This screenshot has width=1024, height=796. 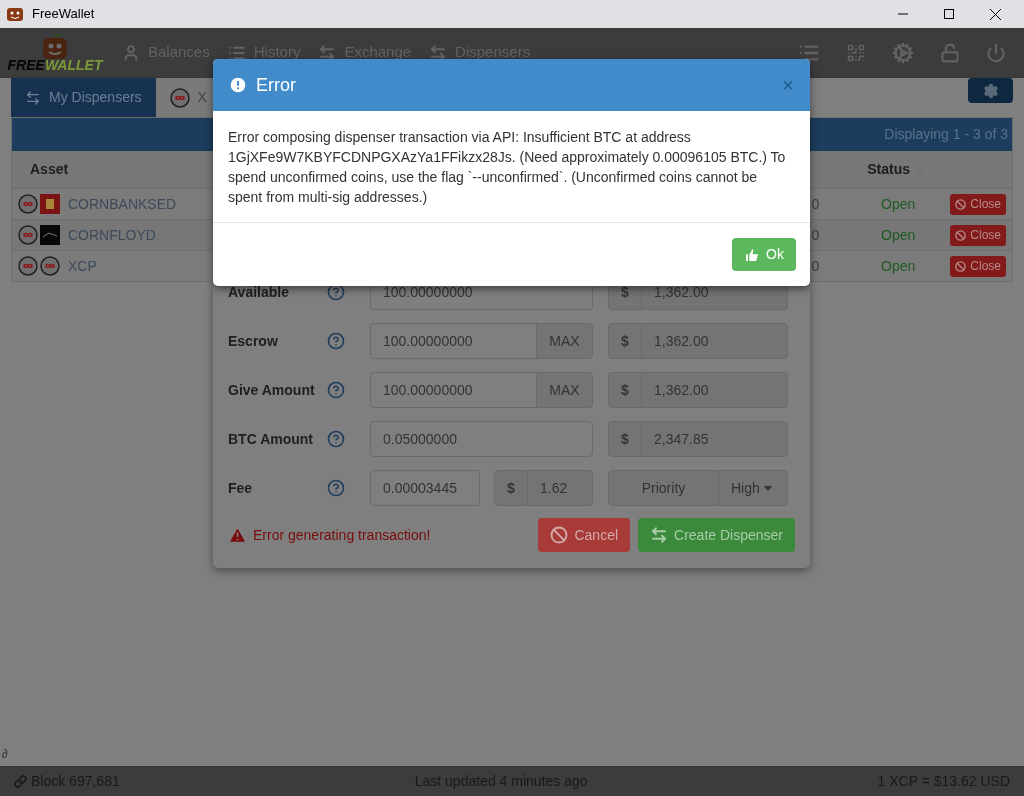 What do you see at coordinates (788, 85) in the screenshot?
I see `dialog-close-button: ×` at bounding box center [788, 85].